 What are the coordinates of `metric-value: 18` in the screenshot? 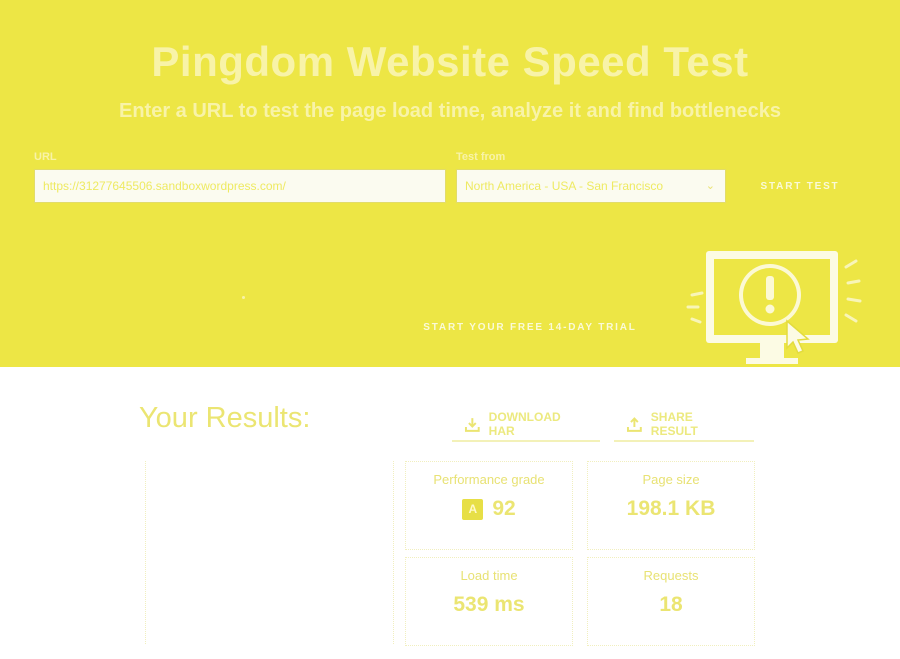 It's located at (671, 604).